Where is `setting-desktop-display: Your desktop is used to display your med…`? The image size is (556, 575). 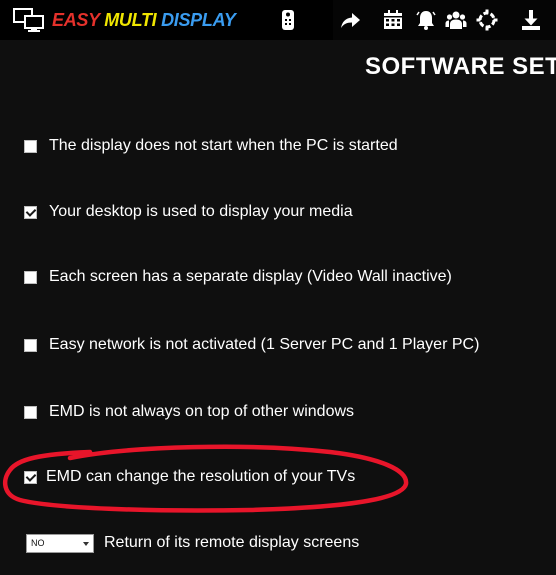 setting-desktop-display: Your desktop is used to display your med… is located at coordinates (188, 212).